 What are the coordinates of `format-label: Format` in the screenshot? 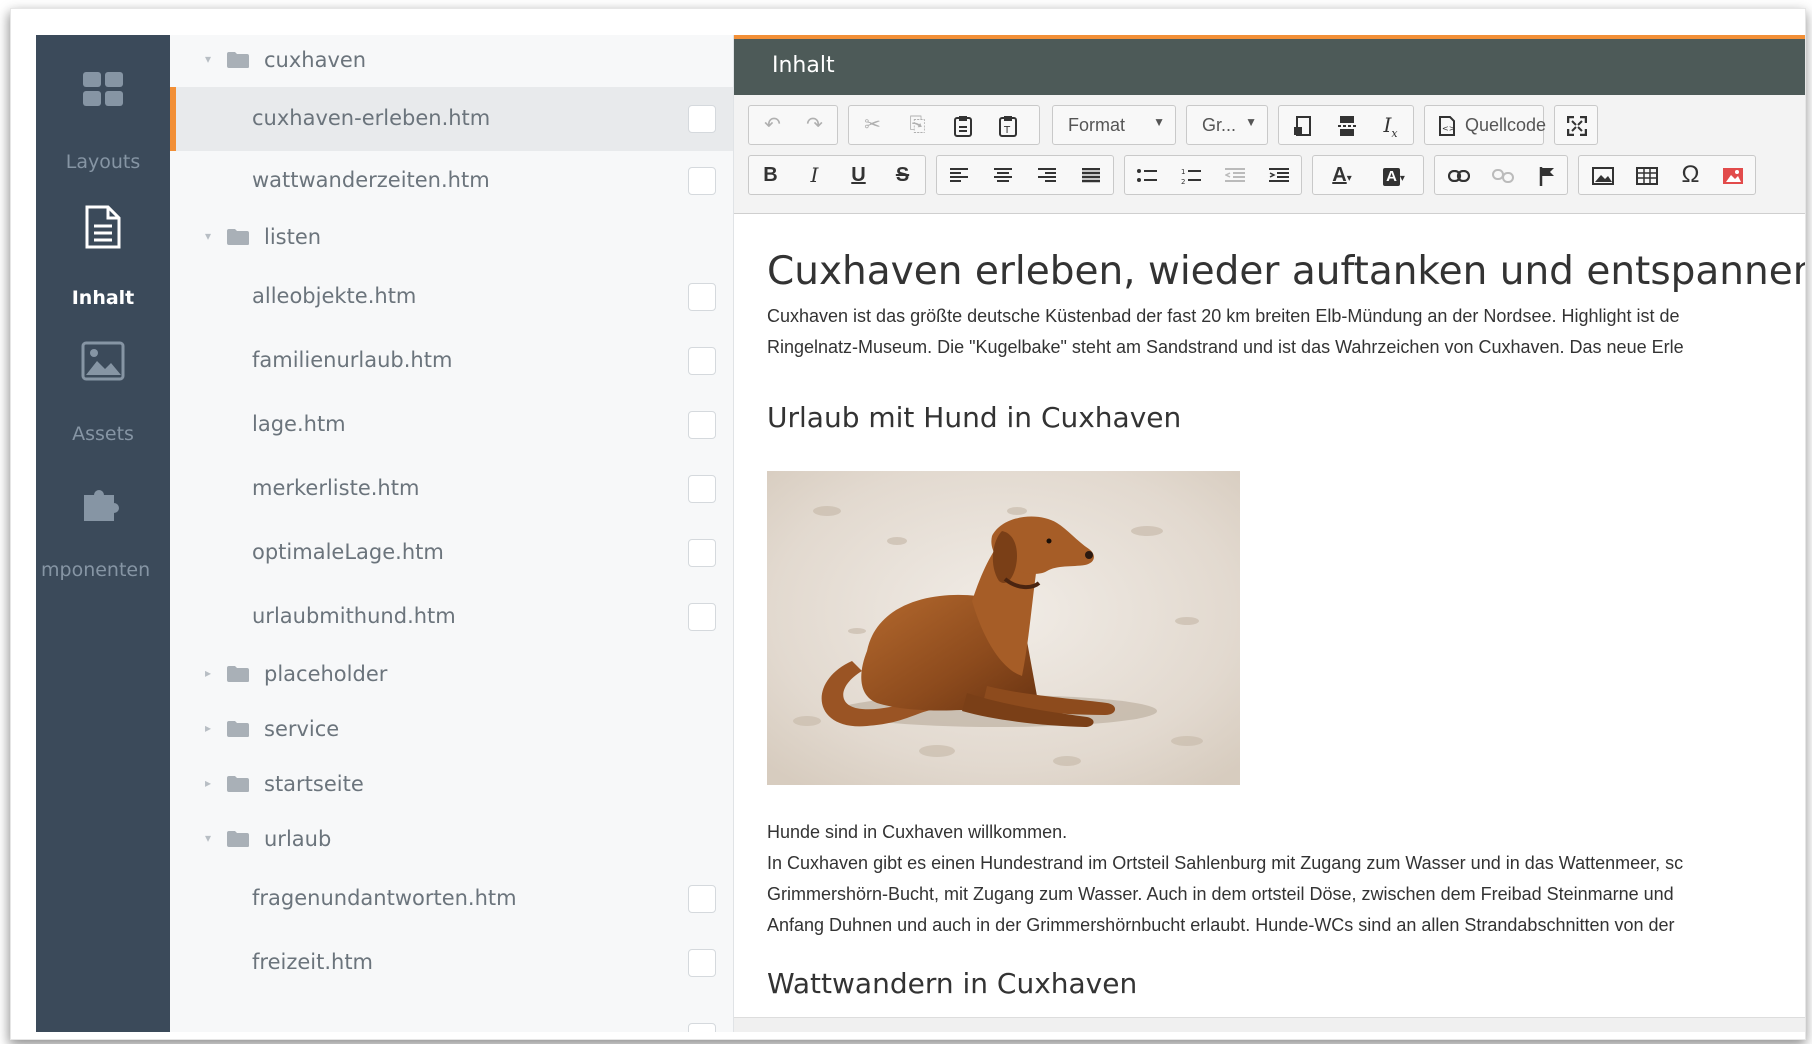 It's located at (1097, 125).